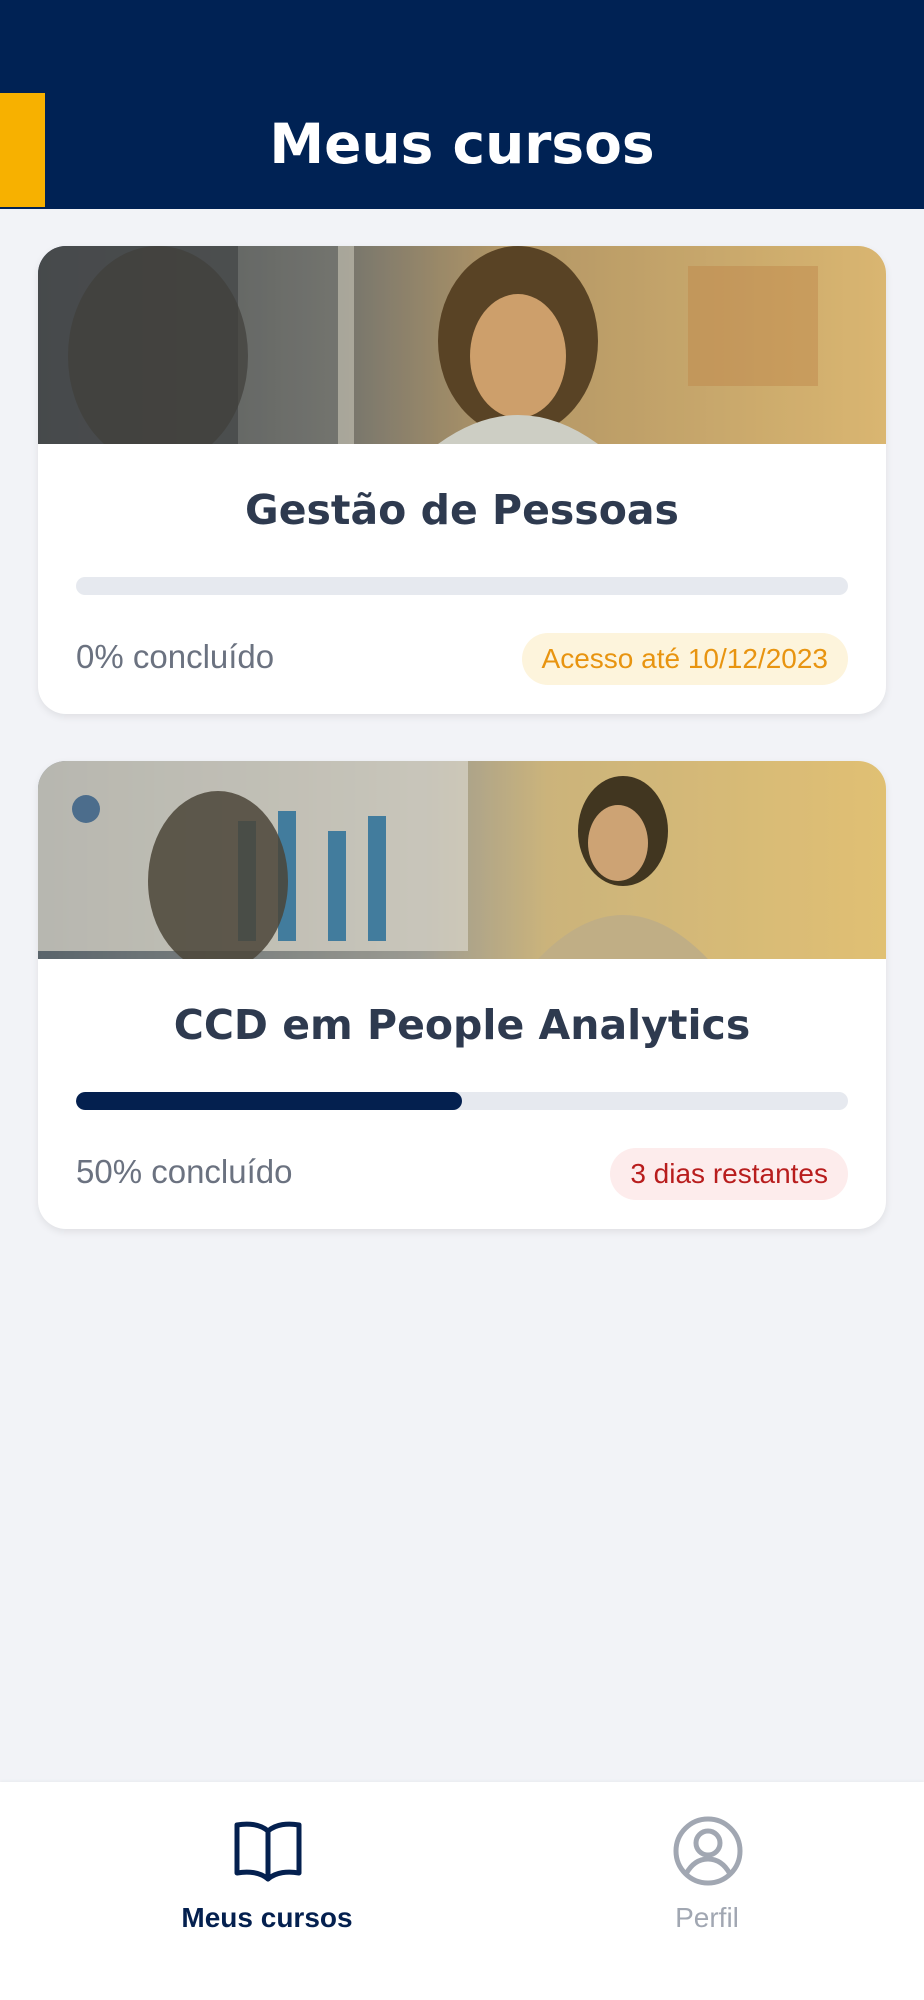 Image resolution: width=924 pixels, height=2000 pixels. I want to click on remaining-days-badge: 3 dias restantes, so click(729, 1174).